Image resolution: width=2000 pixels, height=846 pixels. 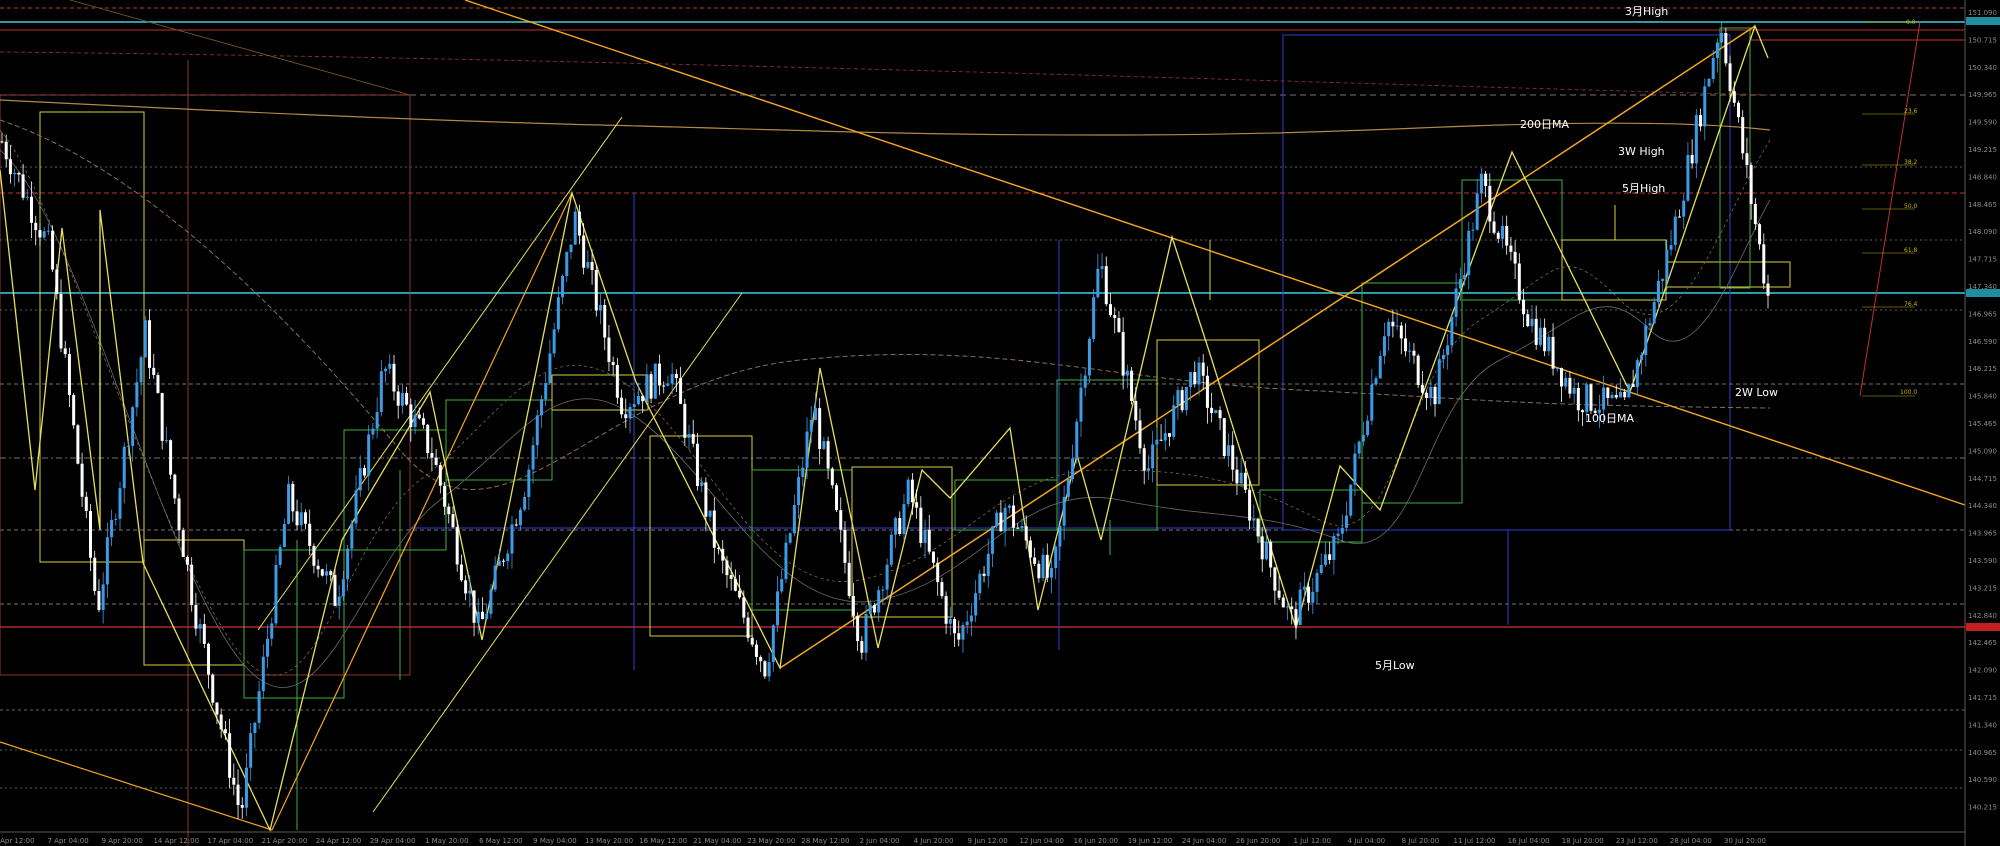 I want to click on x-tick-label: 9 Jun 12:00, so click(x=988, y=841).